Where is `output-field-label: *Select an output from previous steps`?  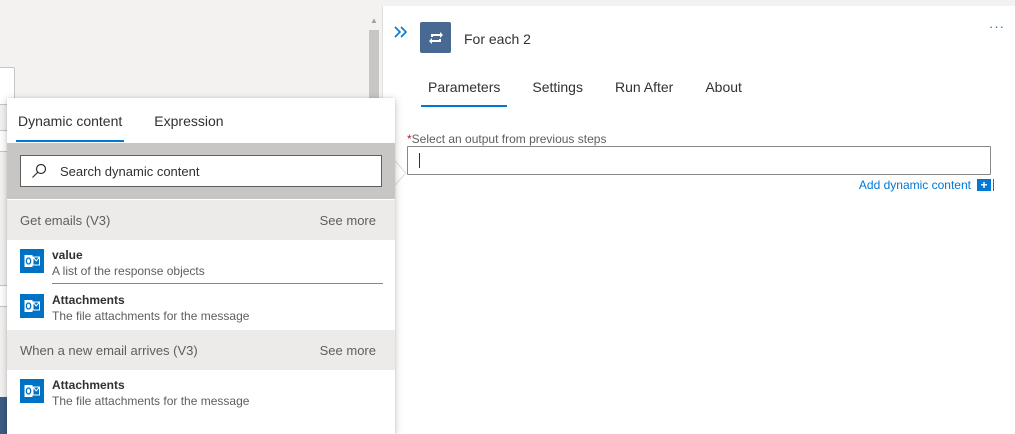 output-field-label: *Select an output from previous steps is located at coordinates (506, 139).